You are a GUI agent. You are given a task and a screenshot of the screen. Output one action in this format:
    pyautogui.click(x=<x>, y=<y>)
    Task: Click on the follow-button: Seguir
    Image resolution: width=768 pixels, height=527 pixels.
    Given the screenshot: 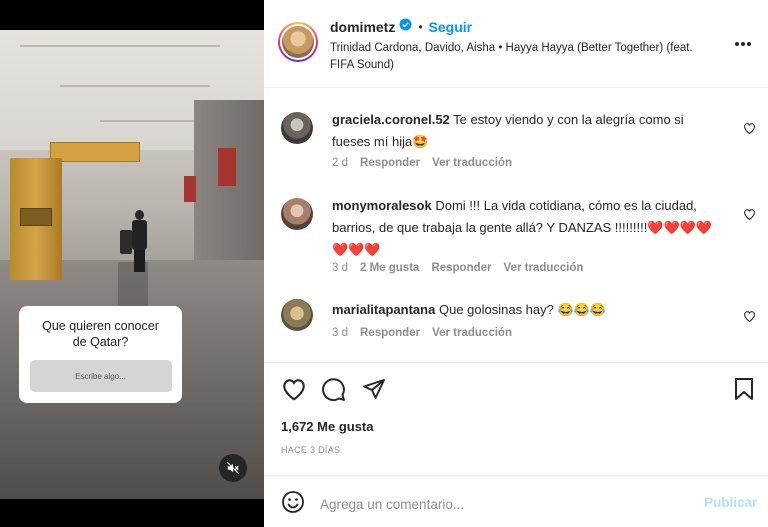 What is the action you would take?
    pyautogui.click(x=451, y=27)
    